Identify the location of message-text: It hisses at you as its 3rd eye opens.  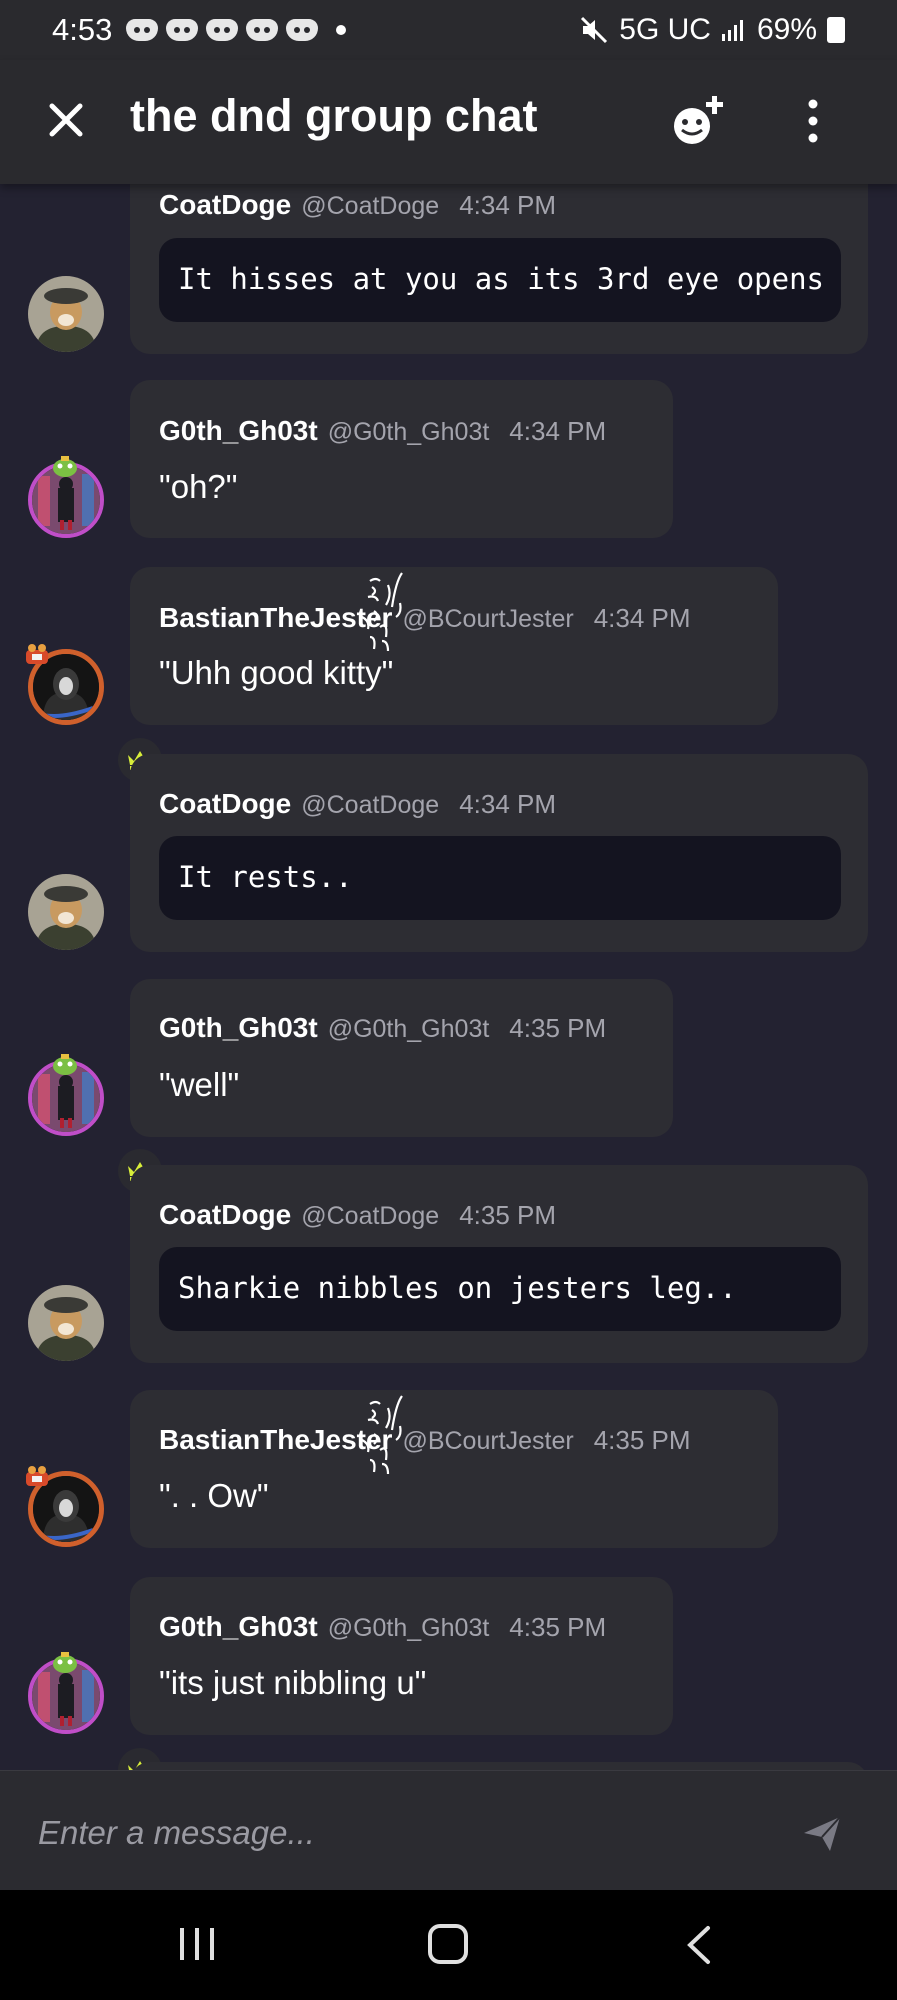
(501, 279).